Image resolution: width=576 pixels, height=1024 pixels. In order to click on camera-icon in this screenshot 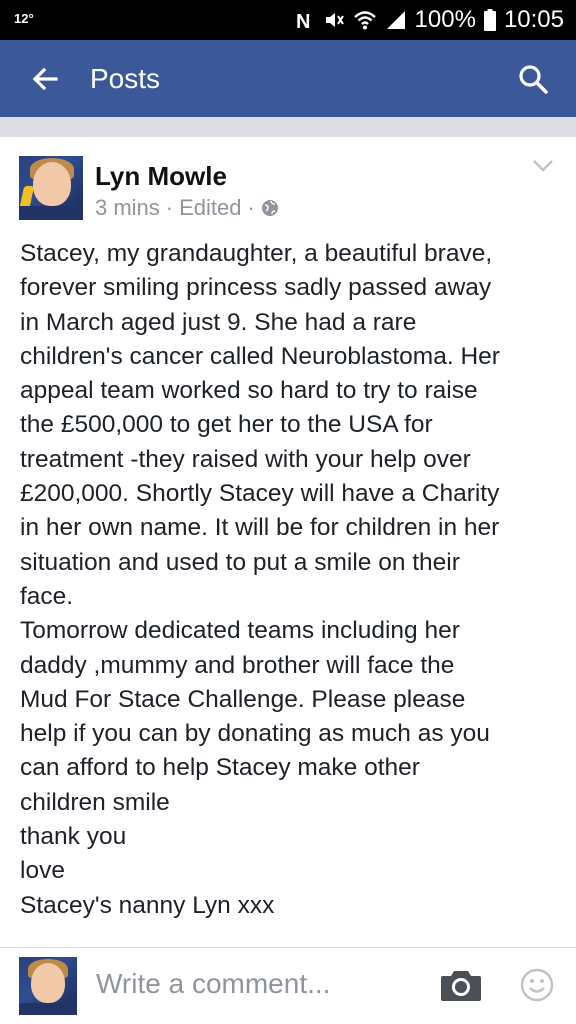, I will do `click(461, 986)`.